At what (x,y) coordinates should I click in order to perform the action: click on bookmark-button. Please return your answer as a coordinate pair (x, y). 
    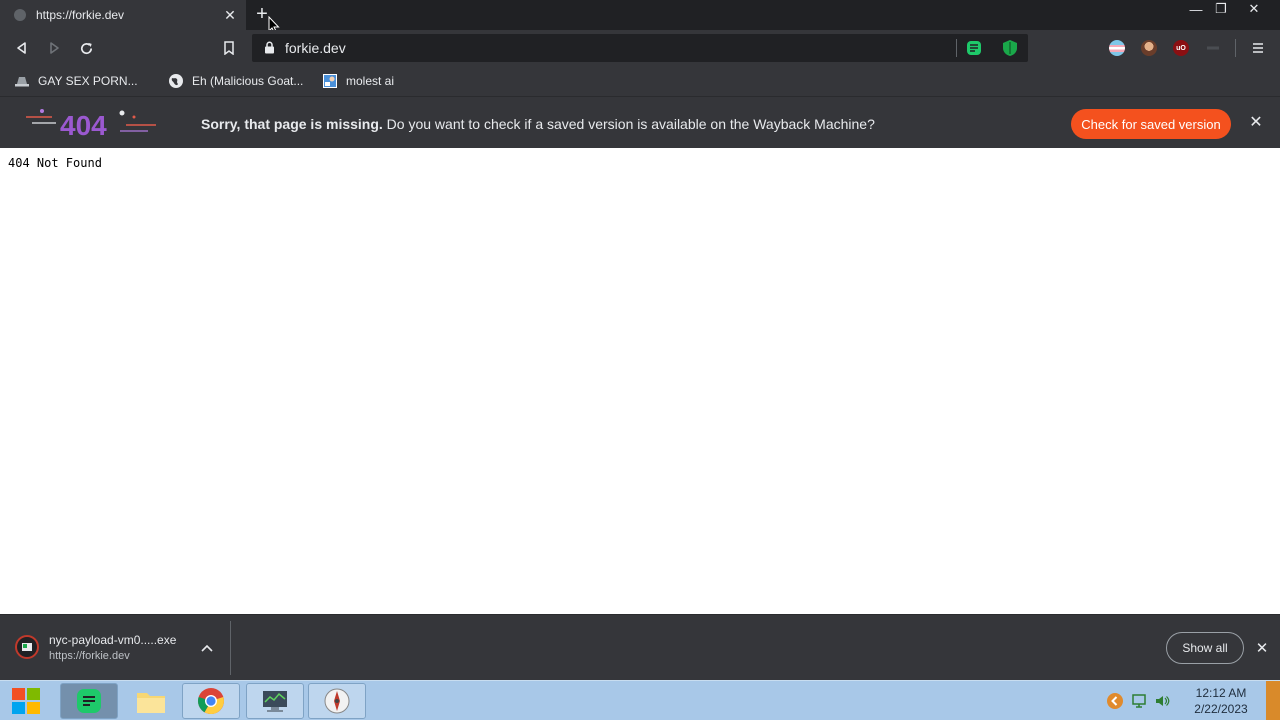
    Looking at the image, I should click on (229, 48).